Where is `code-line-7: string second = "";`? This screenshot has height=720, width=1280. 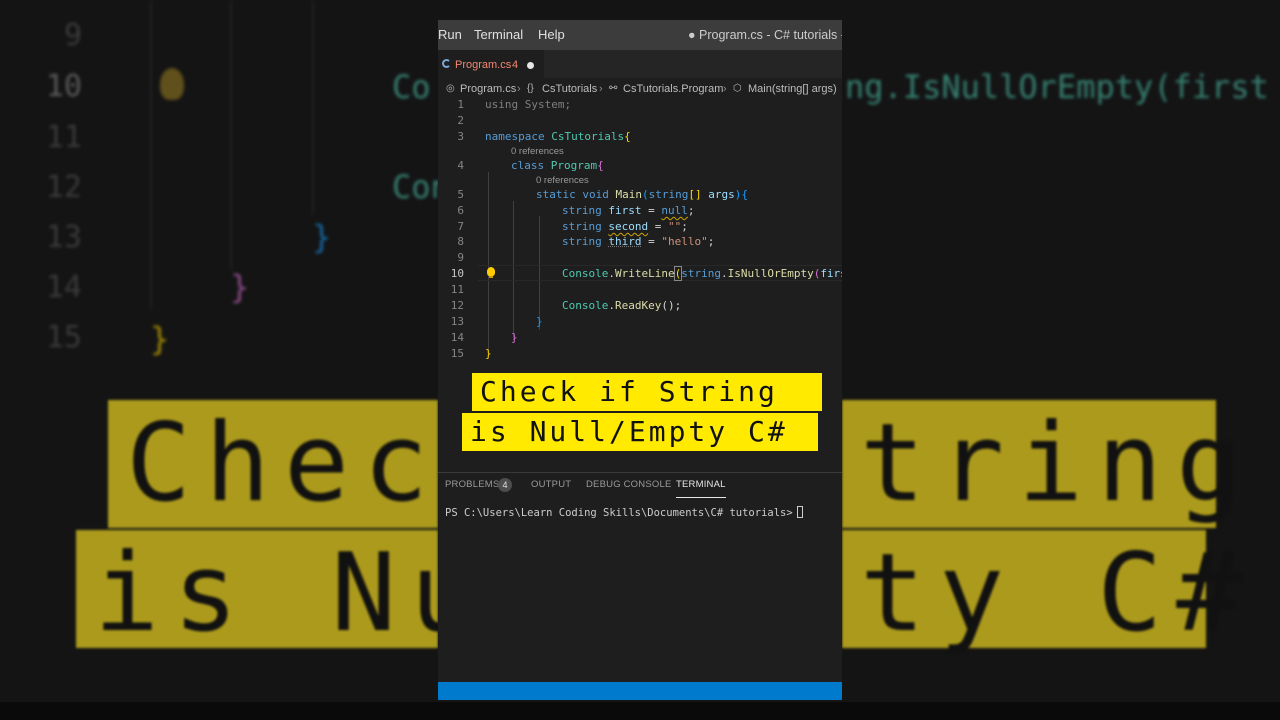 code-line-7: string second = ""; is located at coordinates (625, 226).